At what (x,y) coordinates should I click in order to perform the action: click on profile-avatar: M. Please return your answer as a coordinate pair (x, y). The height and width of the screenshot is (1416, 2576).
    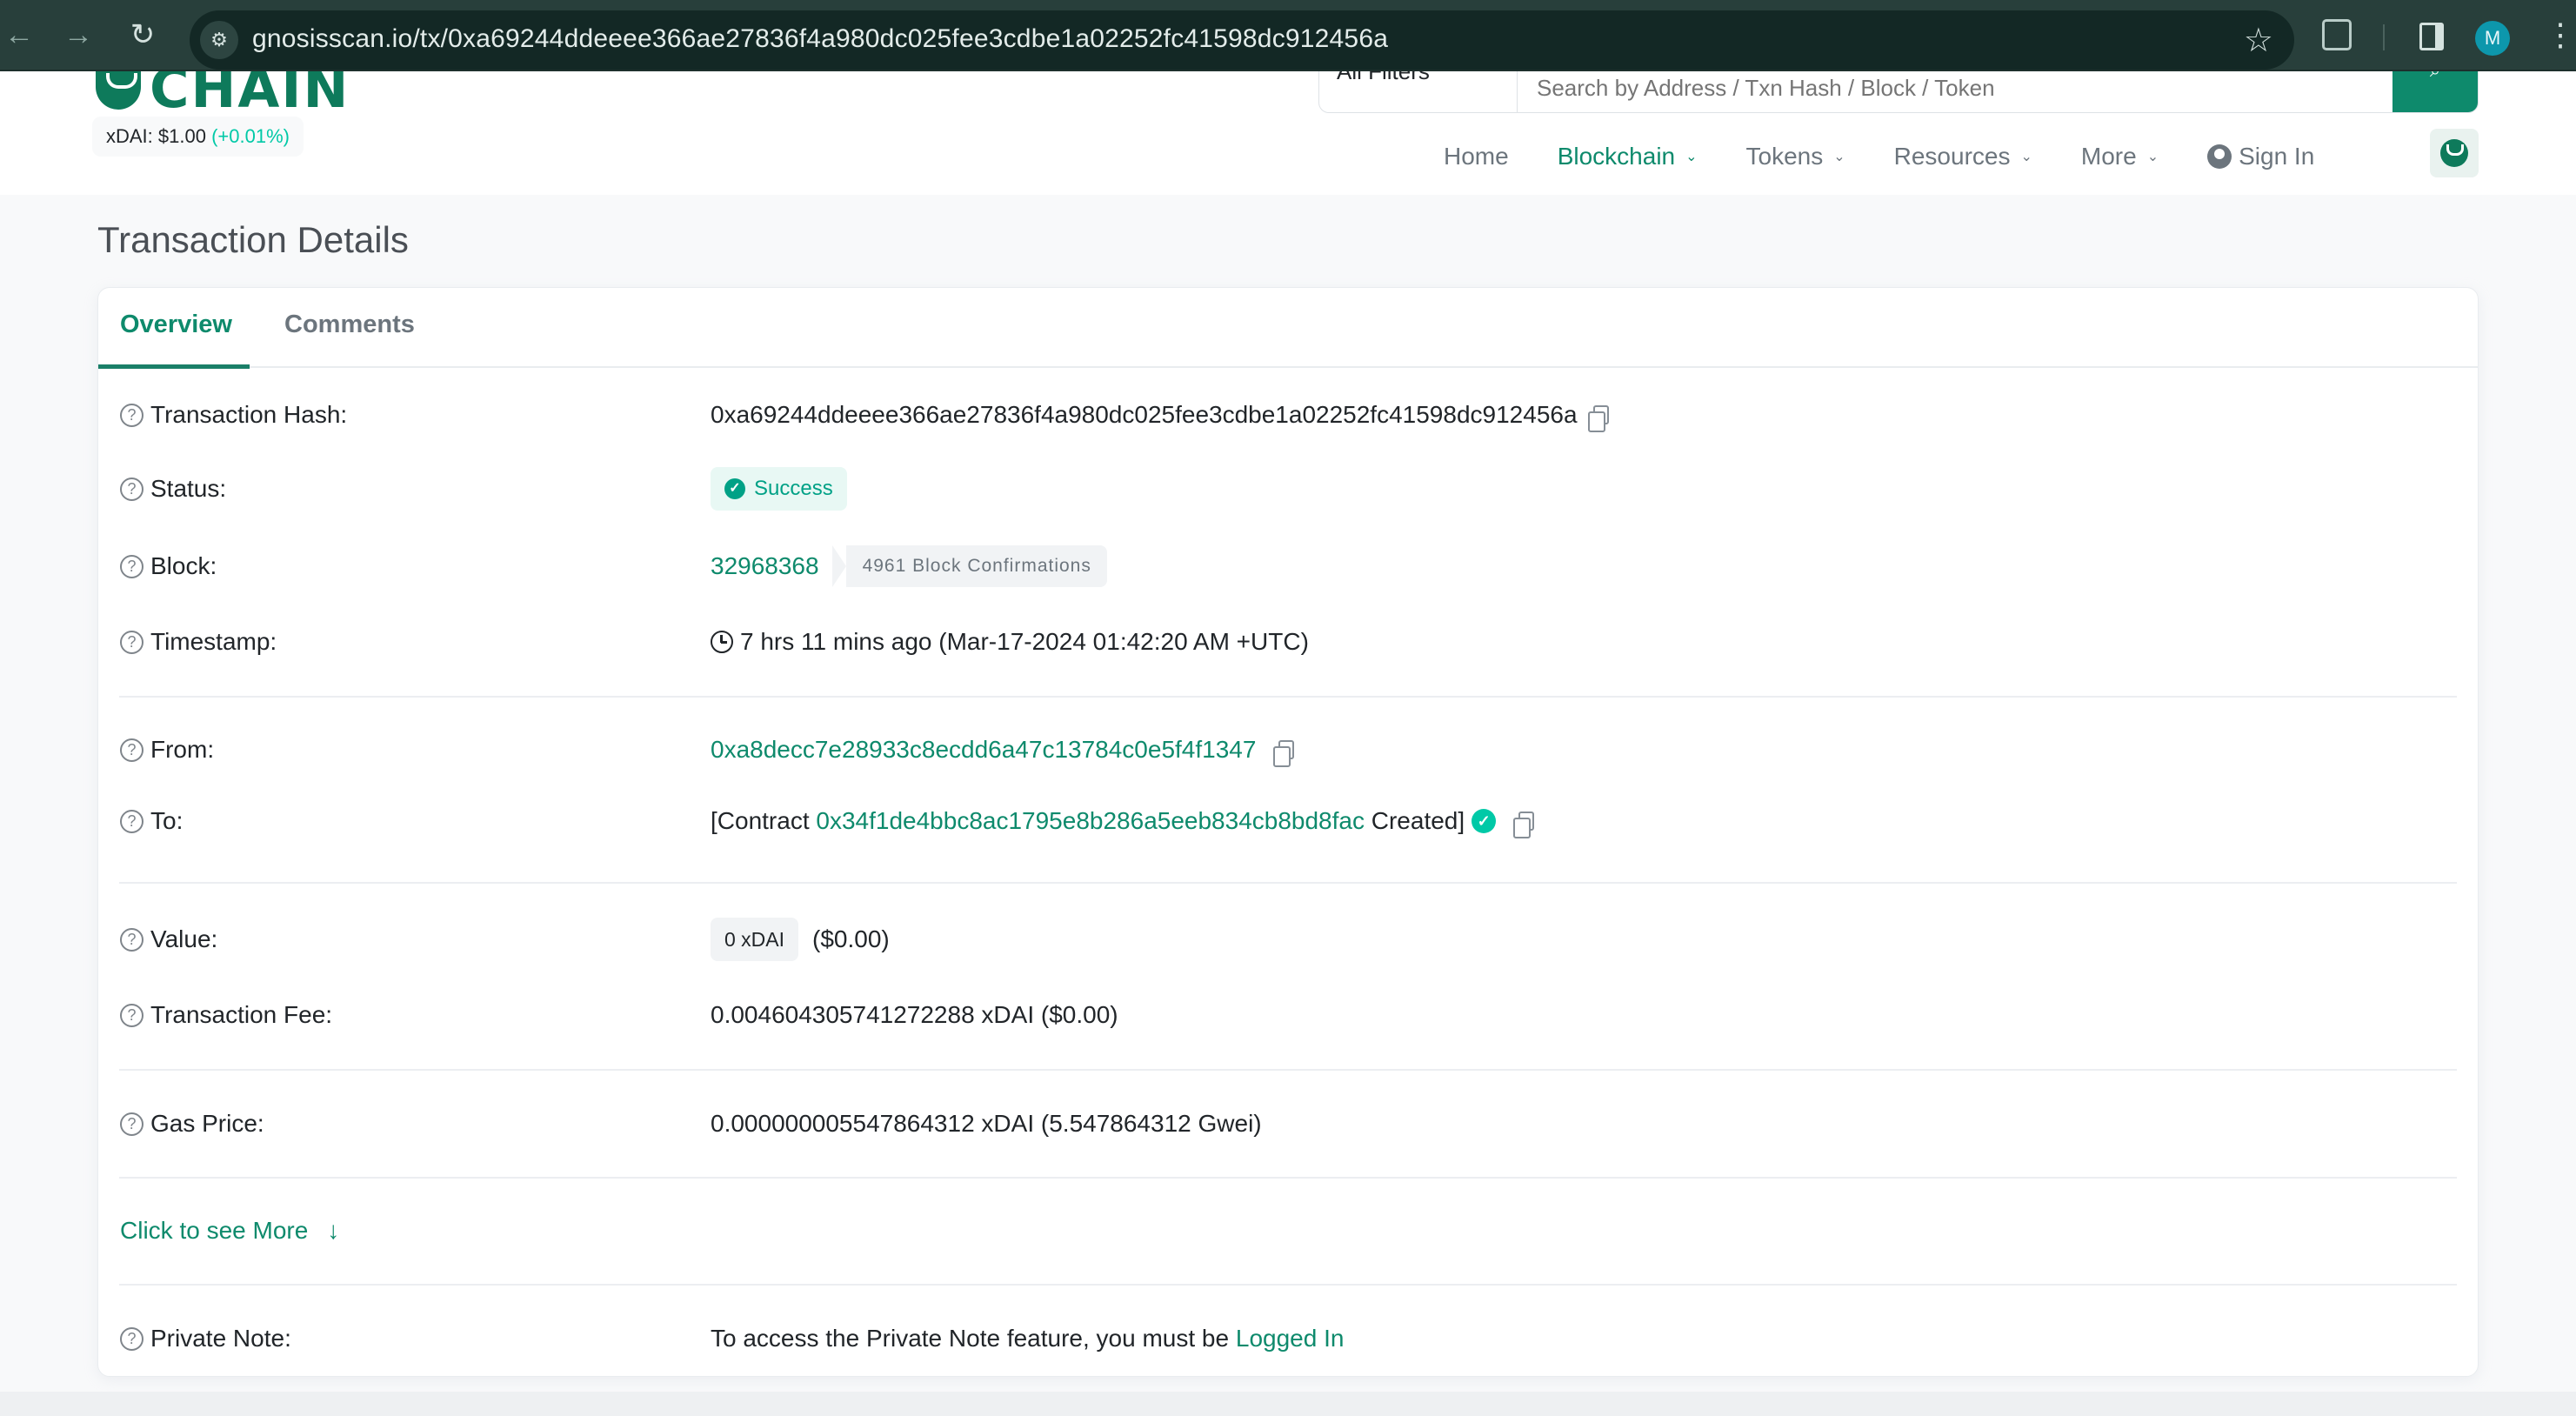
    Looking at the image, I should click on (2492, 38).